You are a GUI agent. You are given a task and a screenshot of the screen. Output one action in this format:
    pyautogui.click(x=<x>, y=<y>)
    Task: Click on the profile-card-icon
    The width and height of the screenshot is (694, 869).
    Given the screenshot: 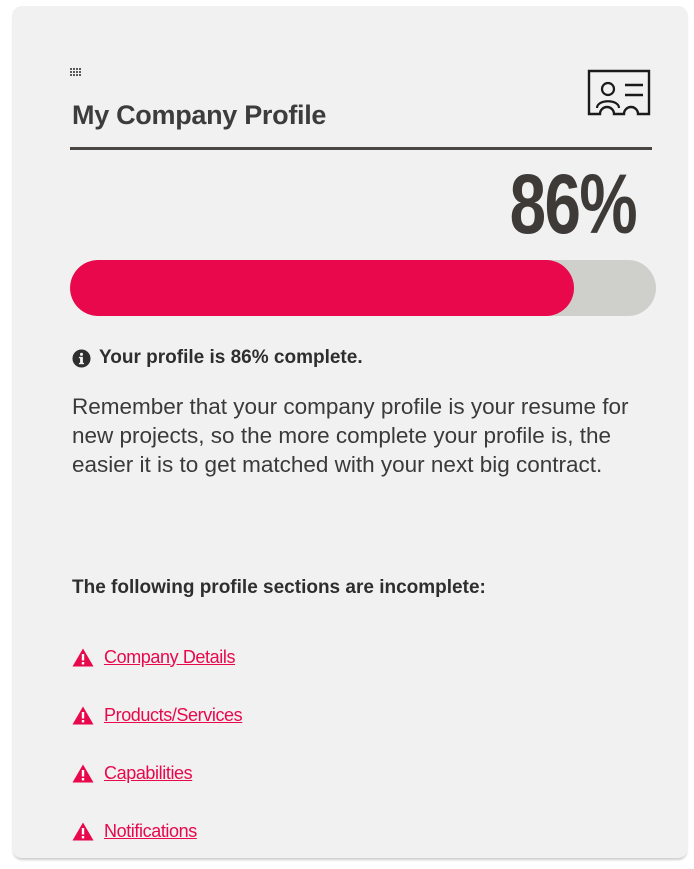 What is the action you would take?
    pyautogui.click(x=619, y=92)
    